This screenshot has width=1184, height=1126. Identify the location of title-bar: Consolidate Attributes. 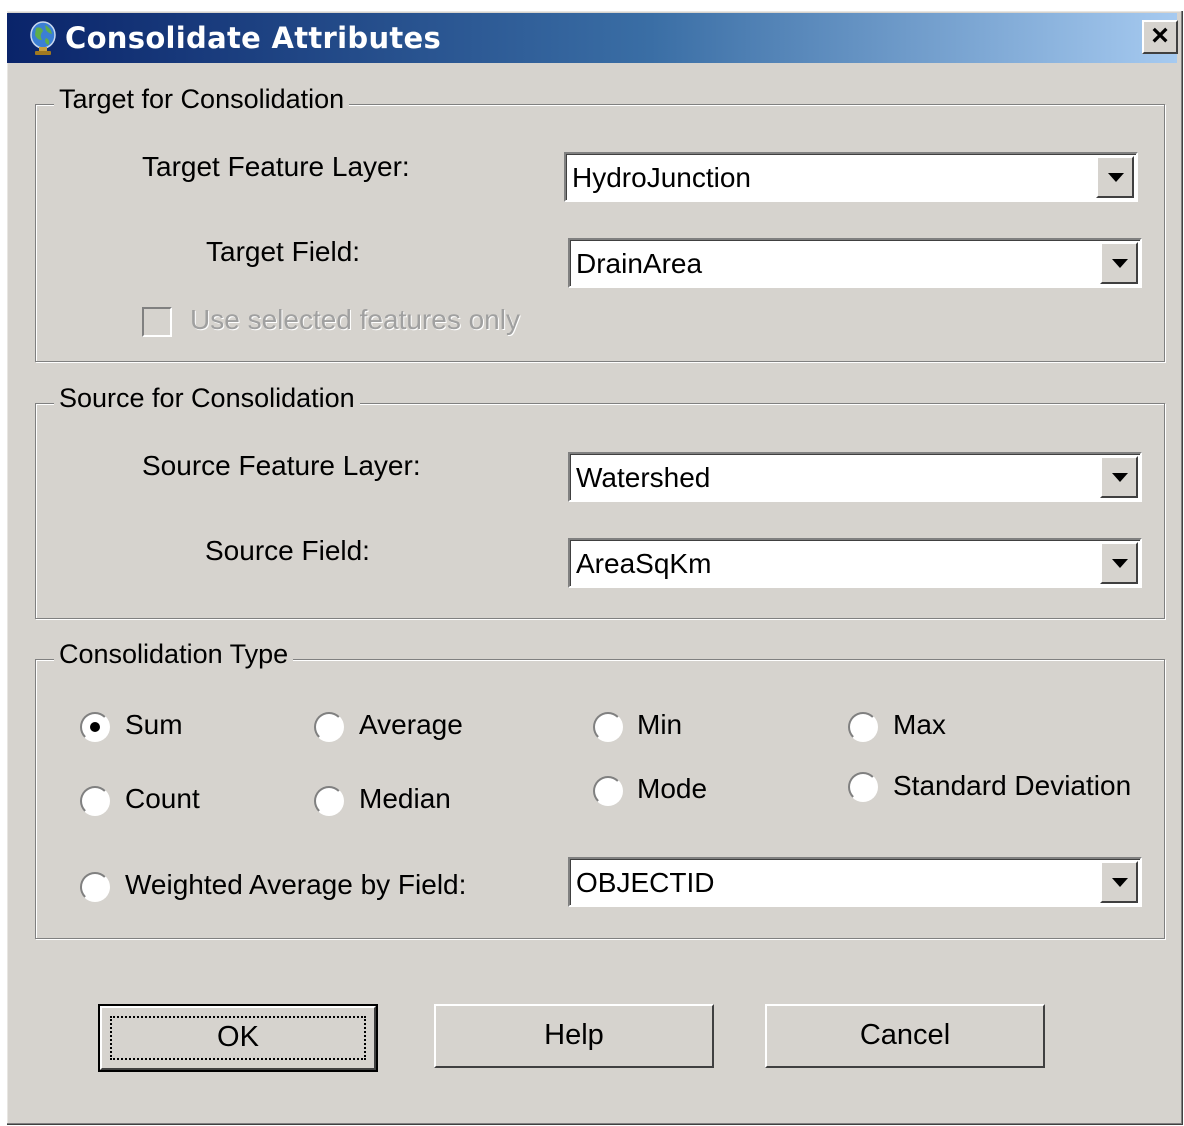
(592, 38).